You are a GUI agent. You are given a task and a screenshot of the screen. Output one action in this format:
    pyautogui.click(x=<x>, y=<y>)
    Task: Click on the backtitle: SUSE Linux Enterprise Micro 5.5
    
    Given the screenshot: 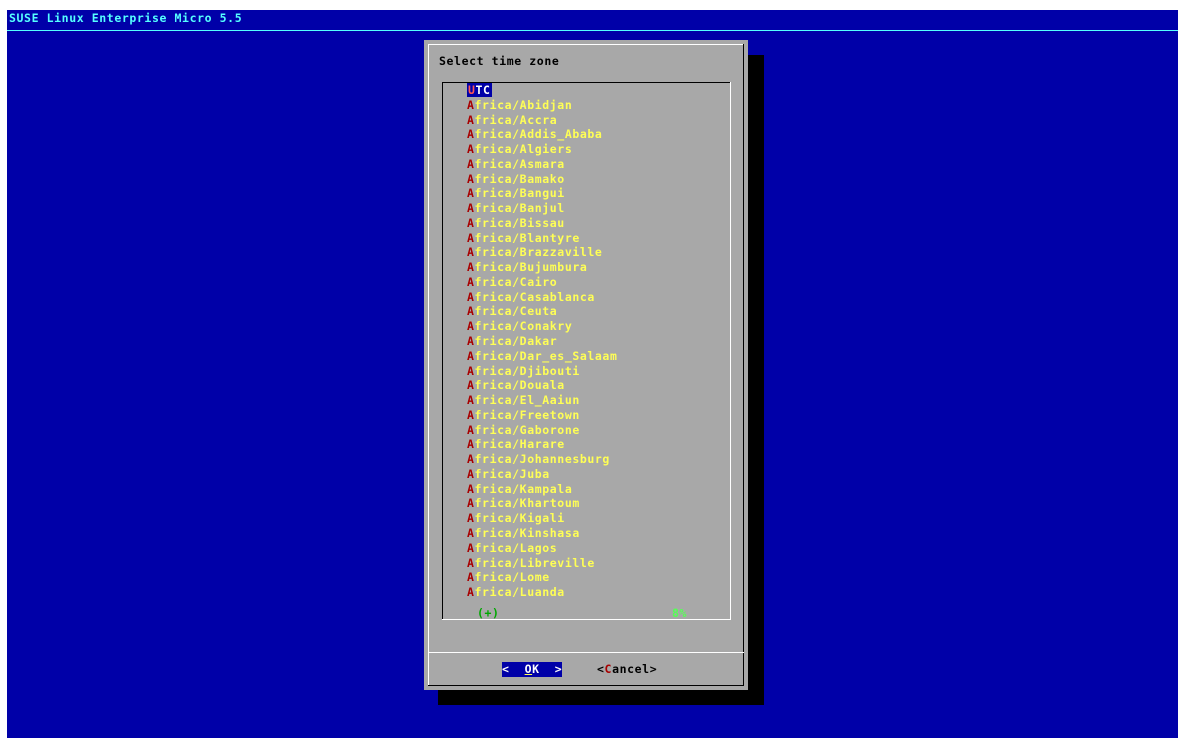 What is the action you would take?
    pyautogui.click(x=126, y=18)
    